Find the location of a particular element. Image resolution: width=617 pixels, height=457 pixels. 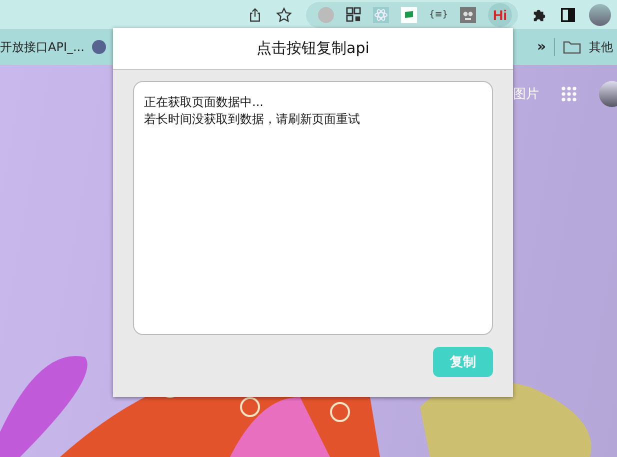

popup-title: 点击按钮复制api is located at coordinates (313, 49).